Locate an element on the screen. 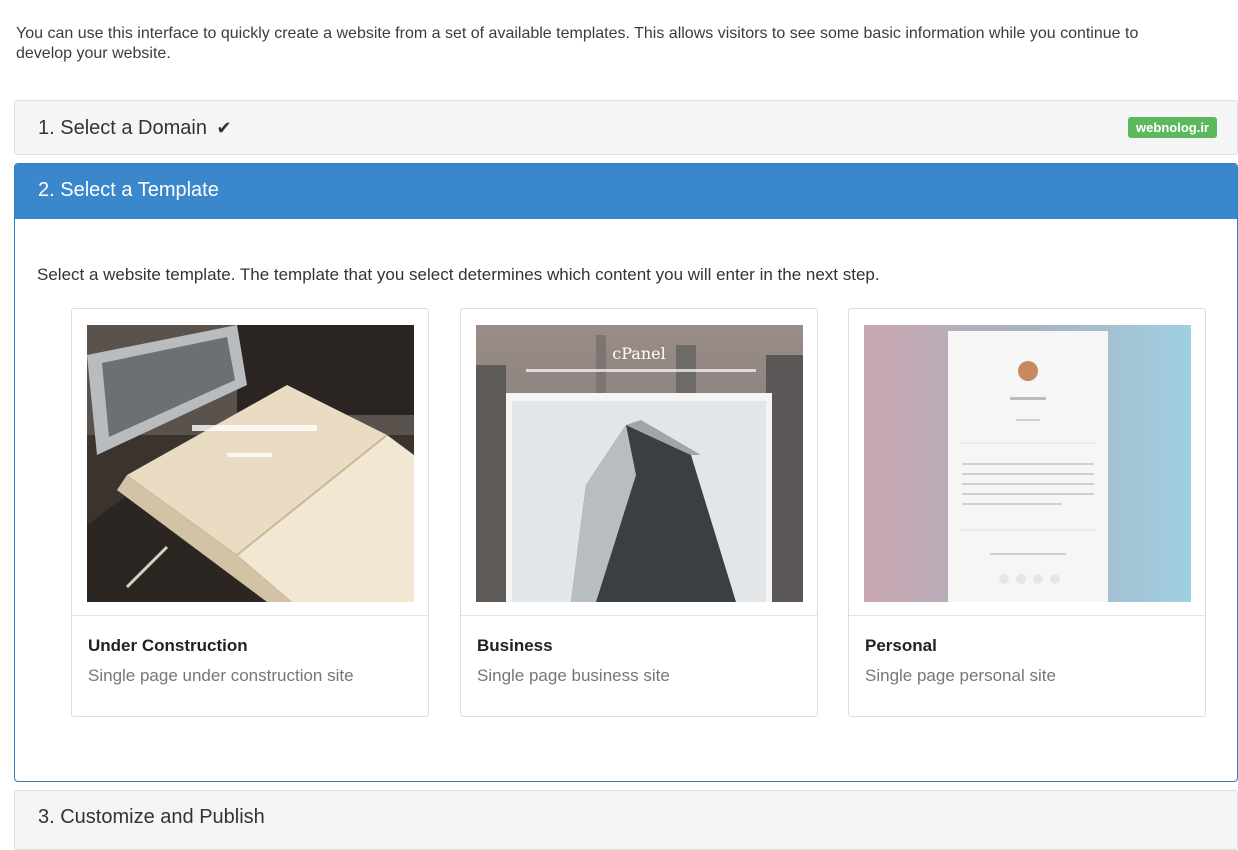 The width and height of the screenshot is (1238, 850). step2-title: 2. Select a Template is located at coordinates (128, 190).